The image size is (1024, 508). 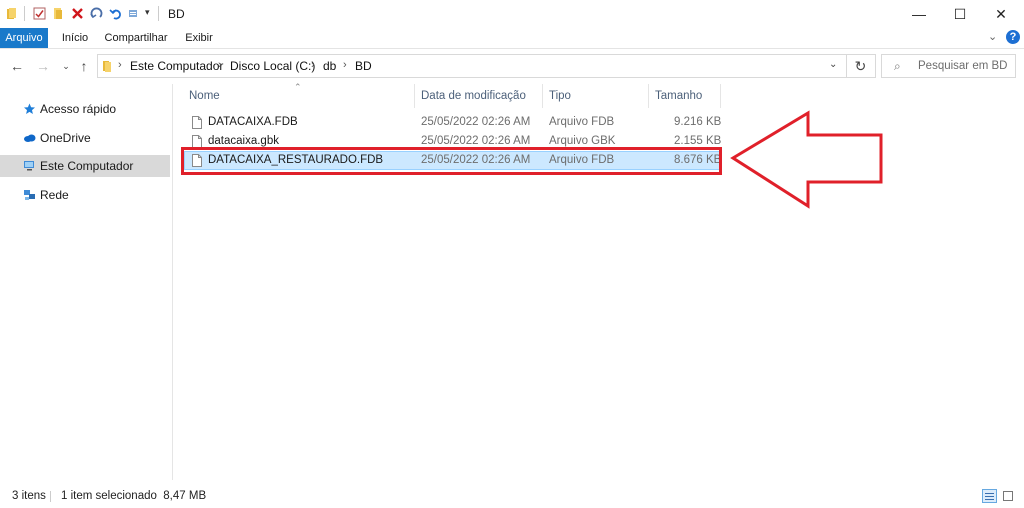 What do you see at coordinates (29, 108) in the screenshot?
I see `star-icon` at bounding box center [29, 108].